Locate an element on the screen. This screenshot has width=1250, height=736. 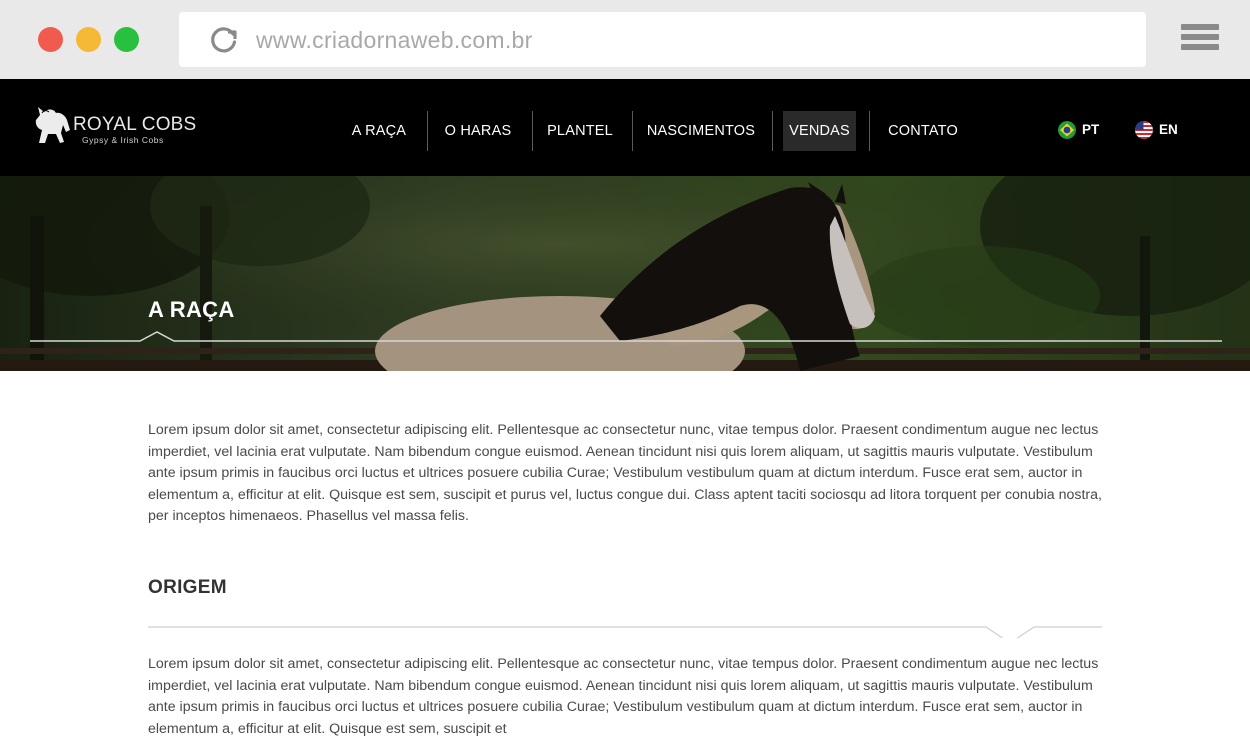
close-window-button is located at coordinates (50, 39).